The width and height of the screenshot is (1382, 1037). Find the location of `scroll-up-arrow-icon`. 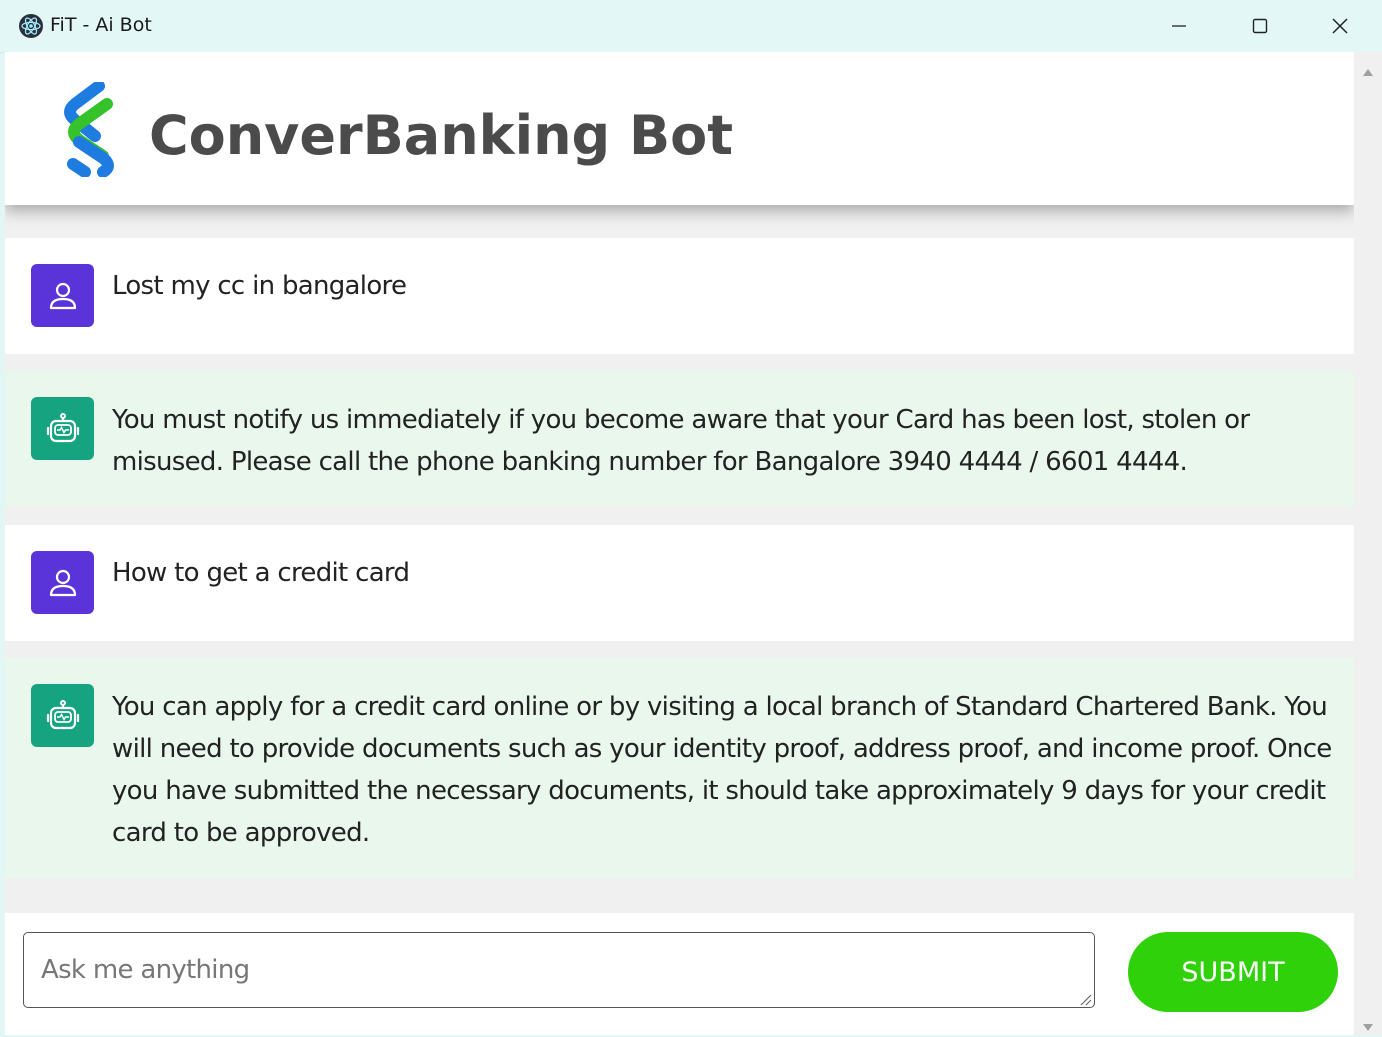

scroll-up-arrow-icon is located at coordinates (1368, 69).